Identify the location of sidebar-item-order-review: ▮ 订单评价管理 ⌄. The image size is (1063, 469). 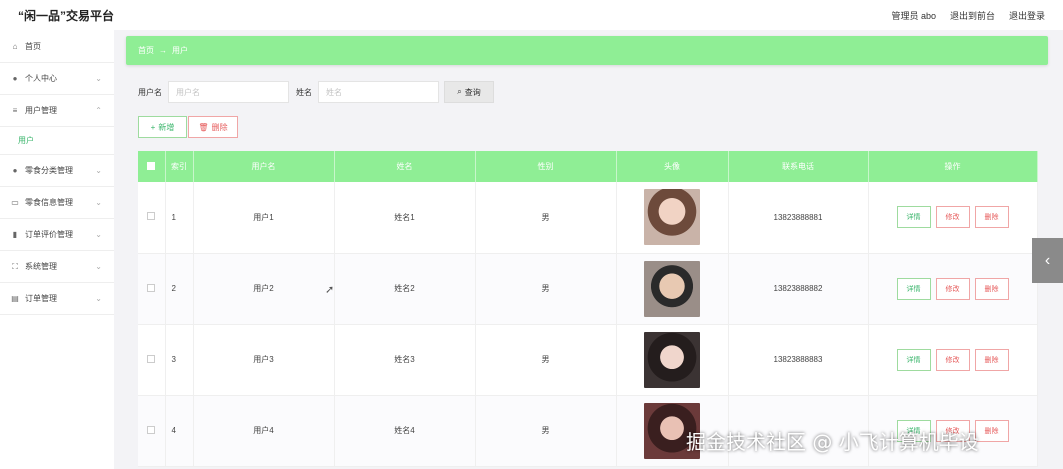
(57, 235).